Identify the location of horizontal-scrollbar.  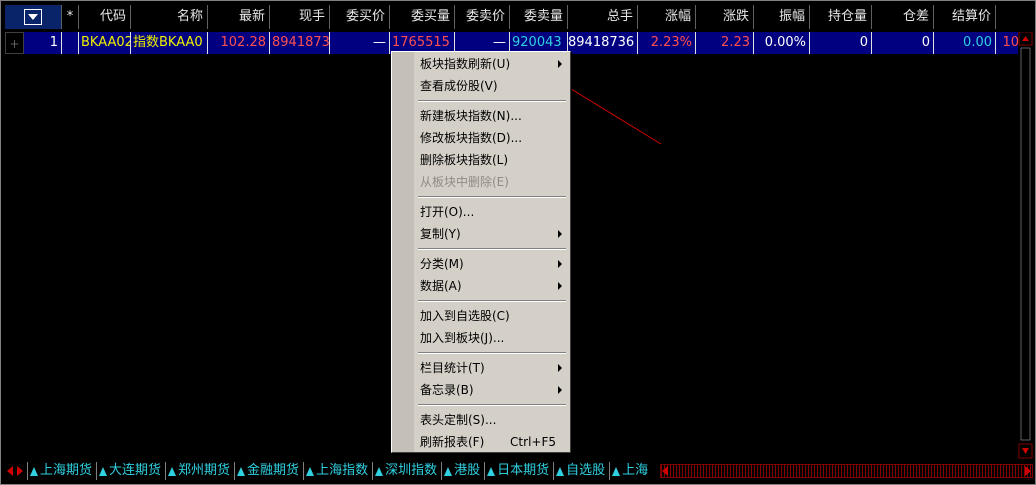
(846, 471).